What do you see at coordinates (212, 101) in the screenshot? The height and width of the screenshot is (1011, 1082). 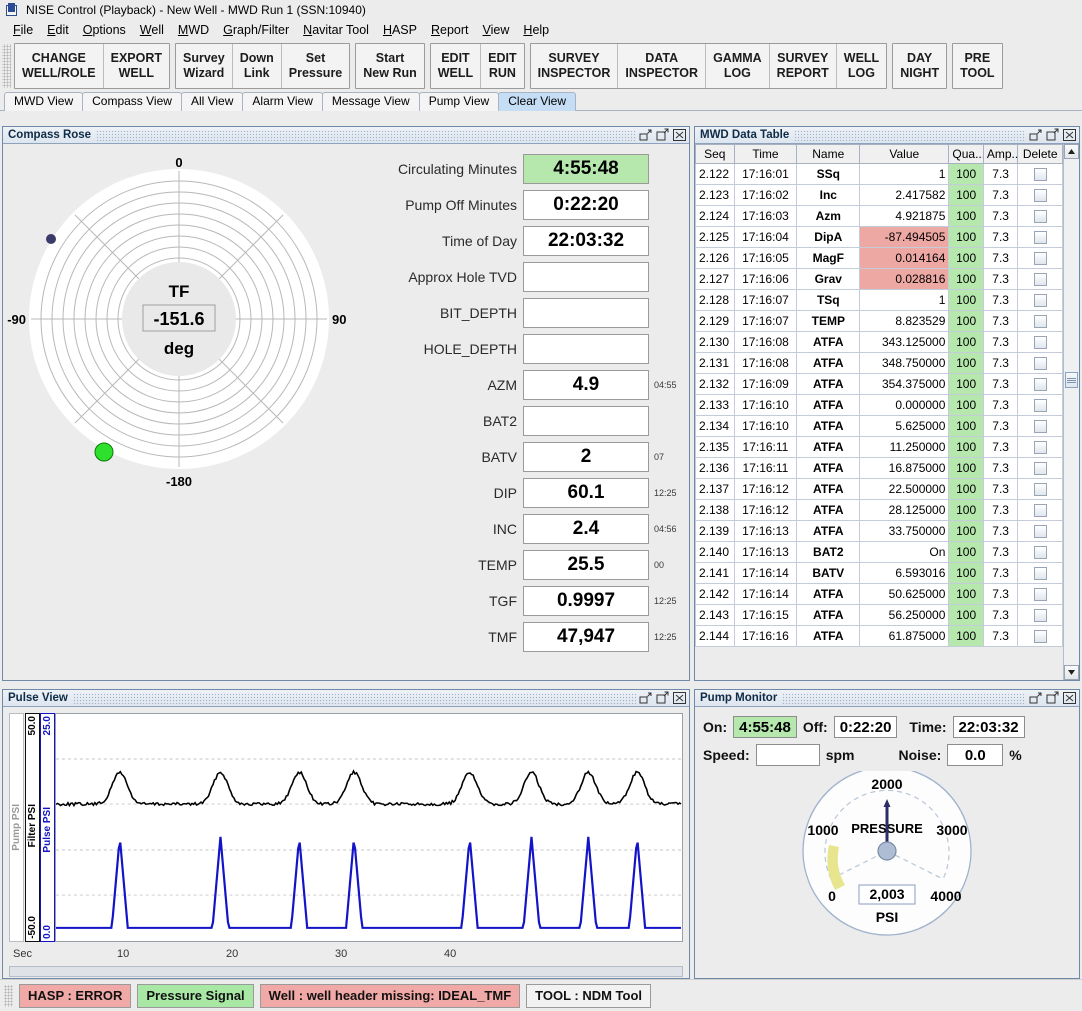 I see `tab-all-view: All View` at bounding box center [212, 101].